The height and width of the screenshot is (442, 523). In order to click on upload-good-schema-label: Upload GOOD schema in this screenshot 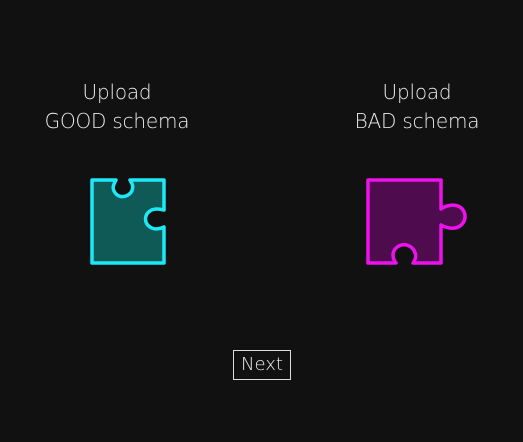, I will do `click(117, 107)`.